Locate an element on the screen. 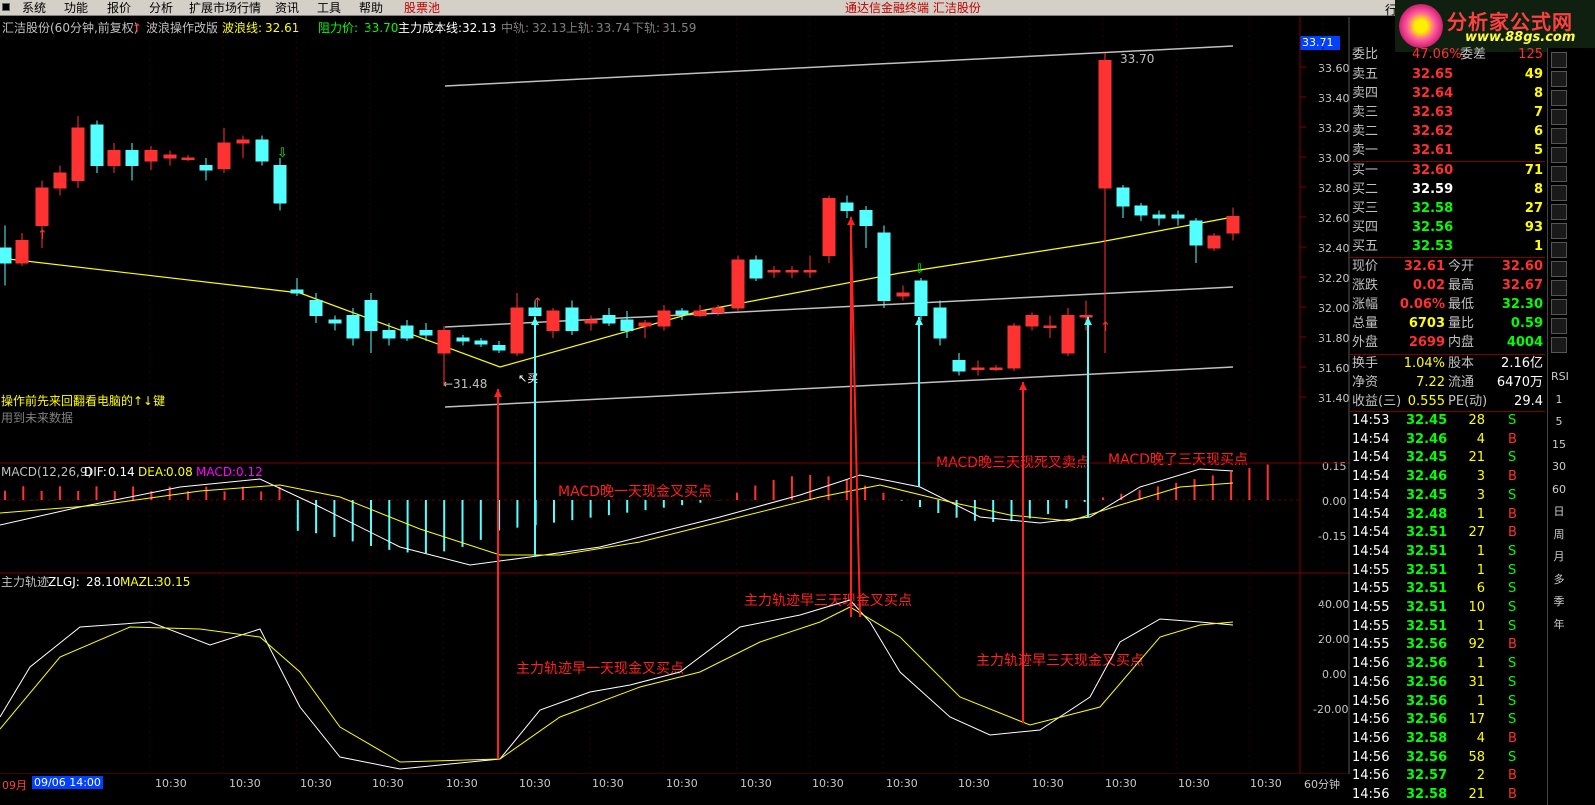 The height and width of the screenshot is (805, 1595). bar-icon is located at coordinates (1559, 79).